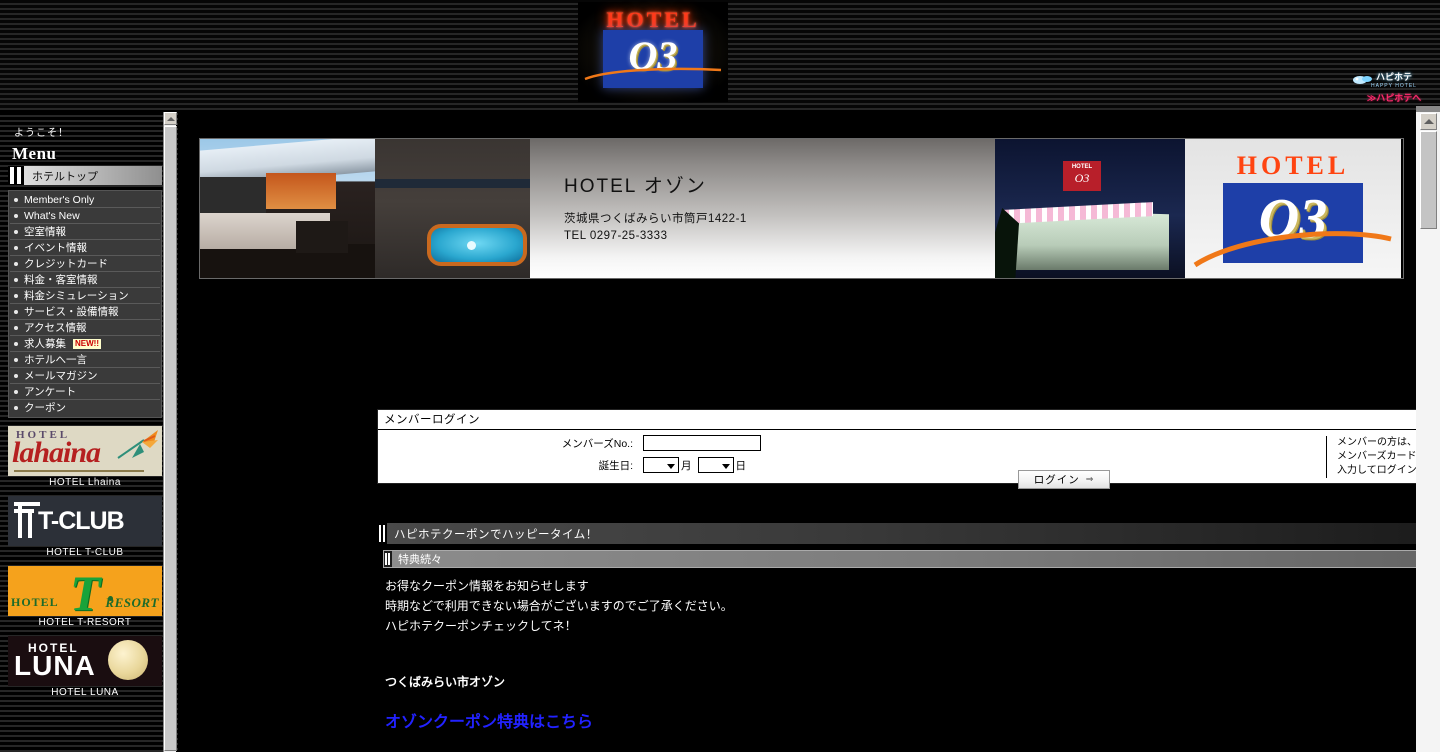 The image size is (1440, 752). What do you see at coordinates (477, 245) in the screenshot?
I see `jacuzzi-tub` at bounding box center [477, 245].